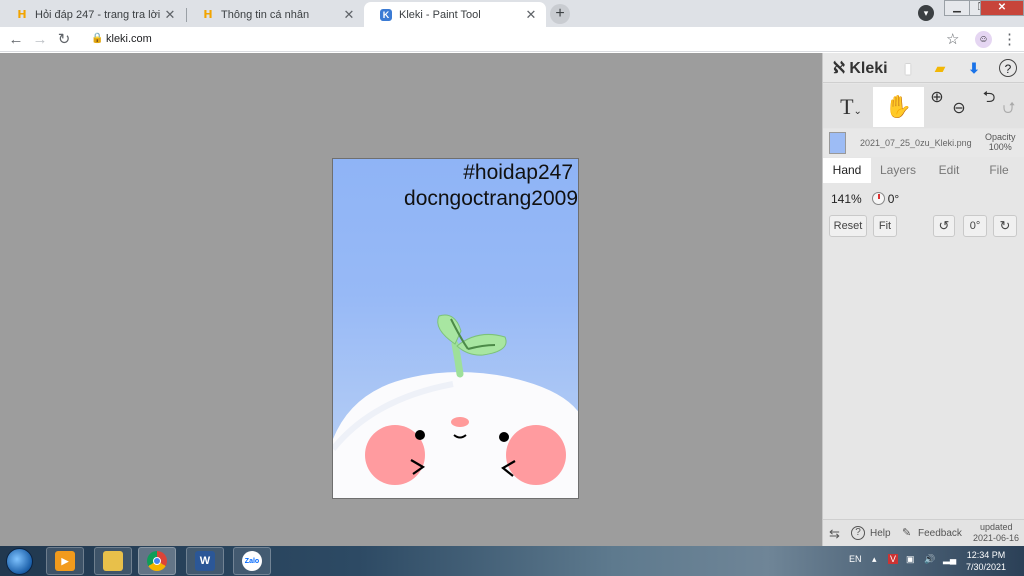 Image resolution: width=1024 pixels, height=576 pixels. I want to click on zalo-icon: Zalo, so click(252, 561).